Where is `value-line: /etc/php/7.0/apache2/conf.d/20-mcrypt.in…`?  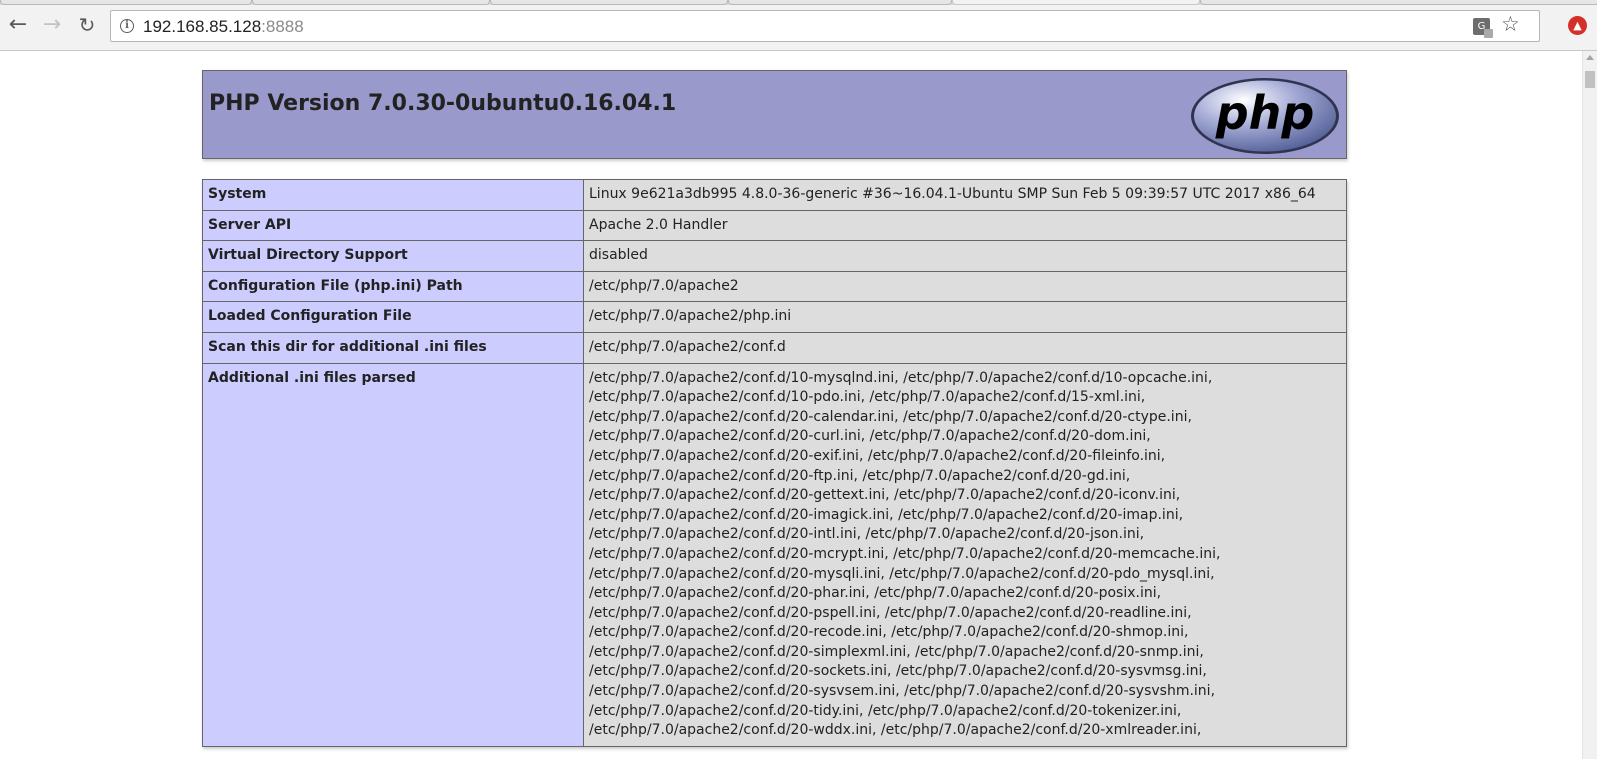
value-line: /etc/php/7.0/apache2/conf.d/20-mcrypt.in… is located at coordinates (905, 553).